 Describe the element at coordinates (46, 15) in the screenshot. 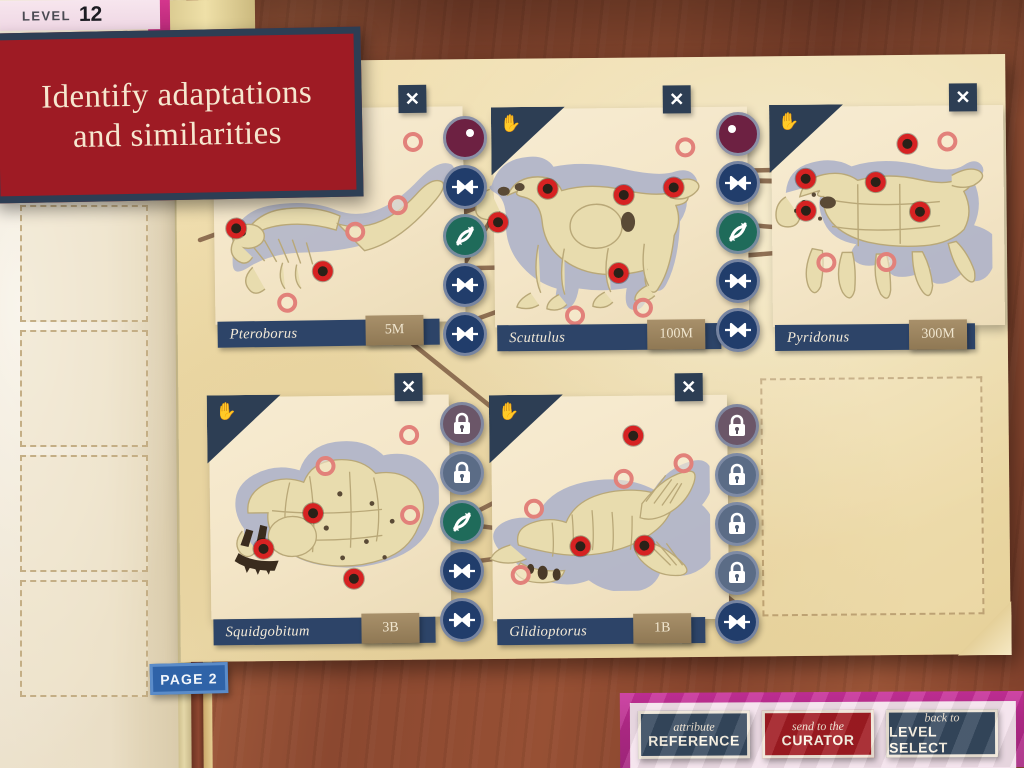

I see `level-label: LEVEL` at that location.